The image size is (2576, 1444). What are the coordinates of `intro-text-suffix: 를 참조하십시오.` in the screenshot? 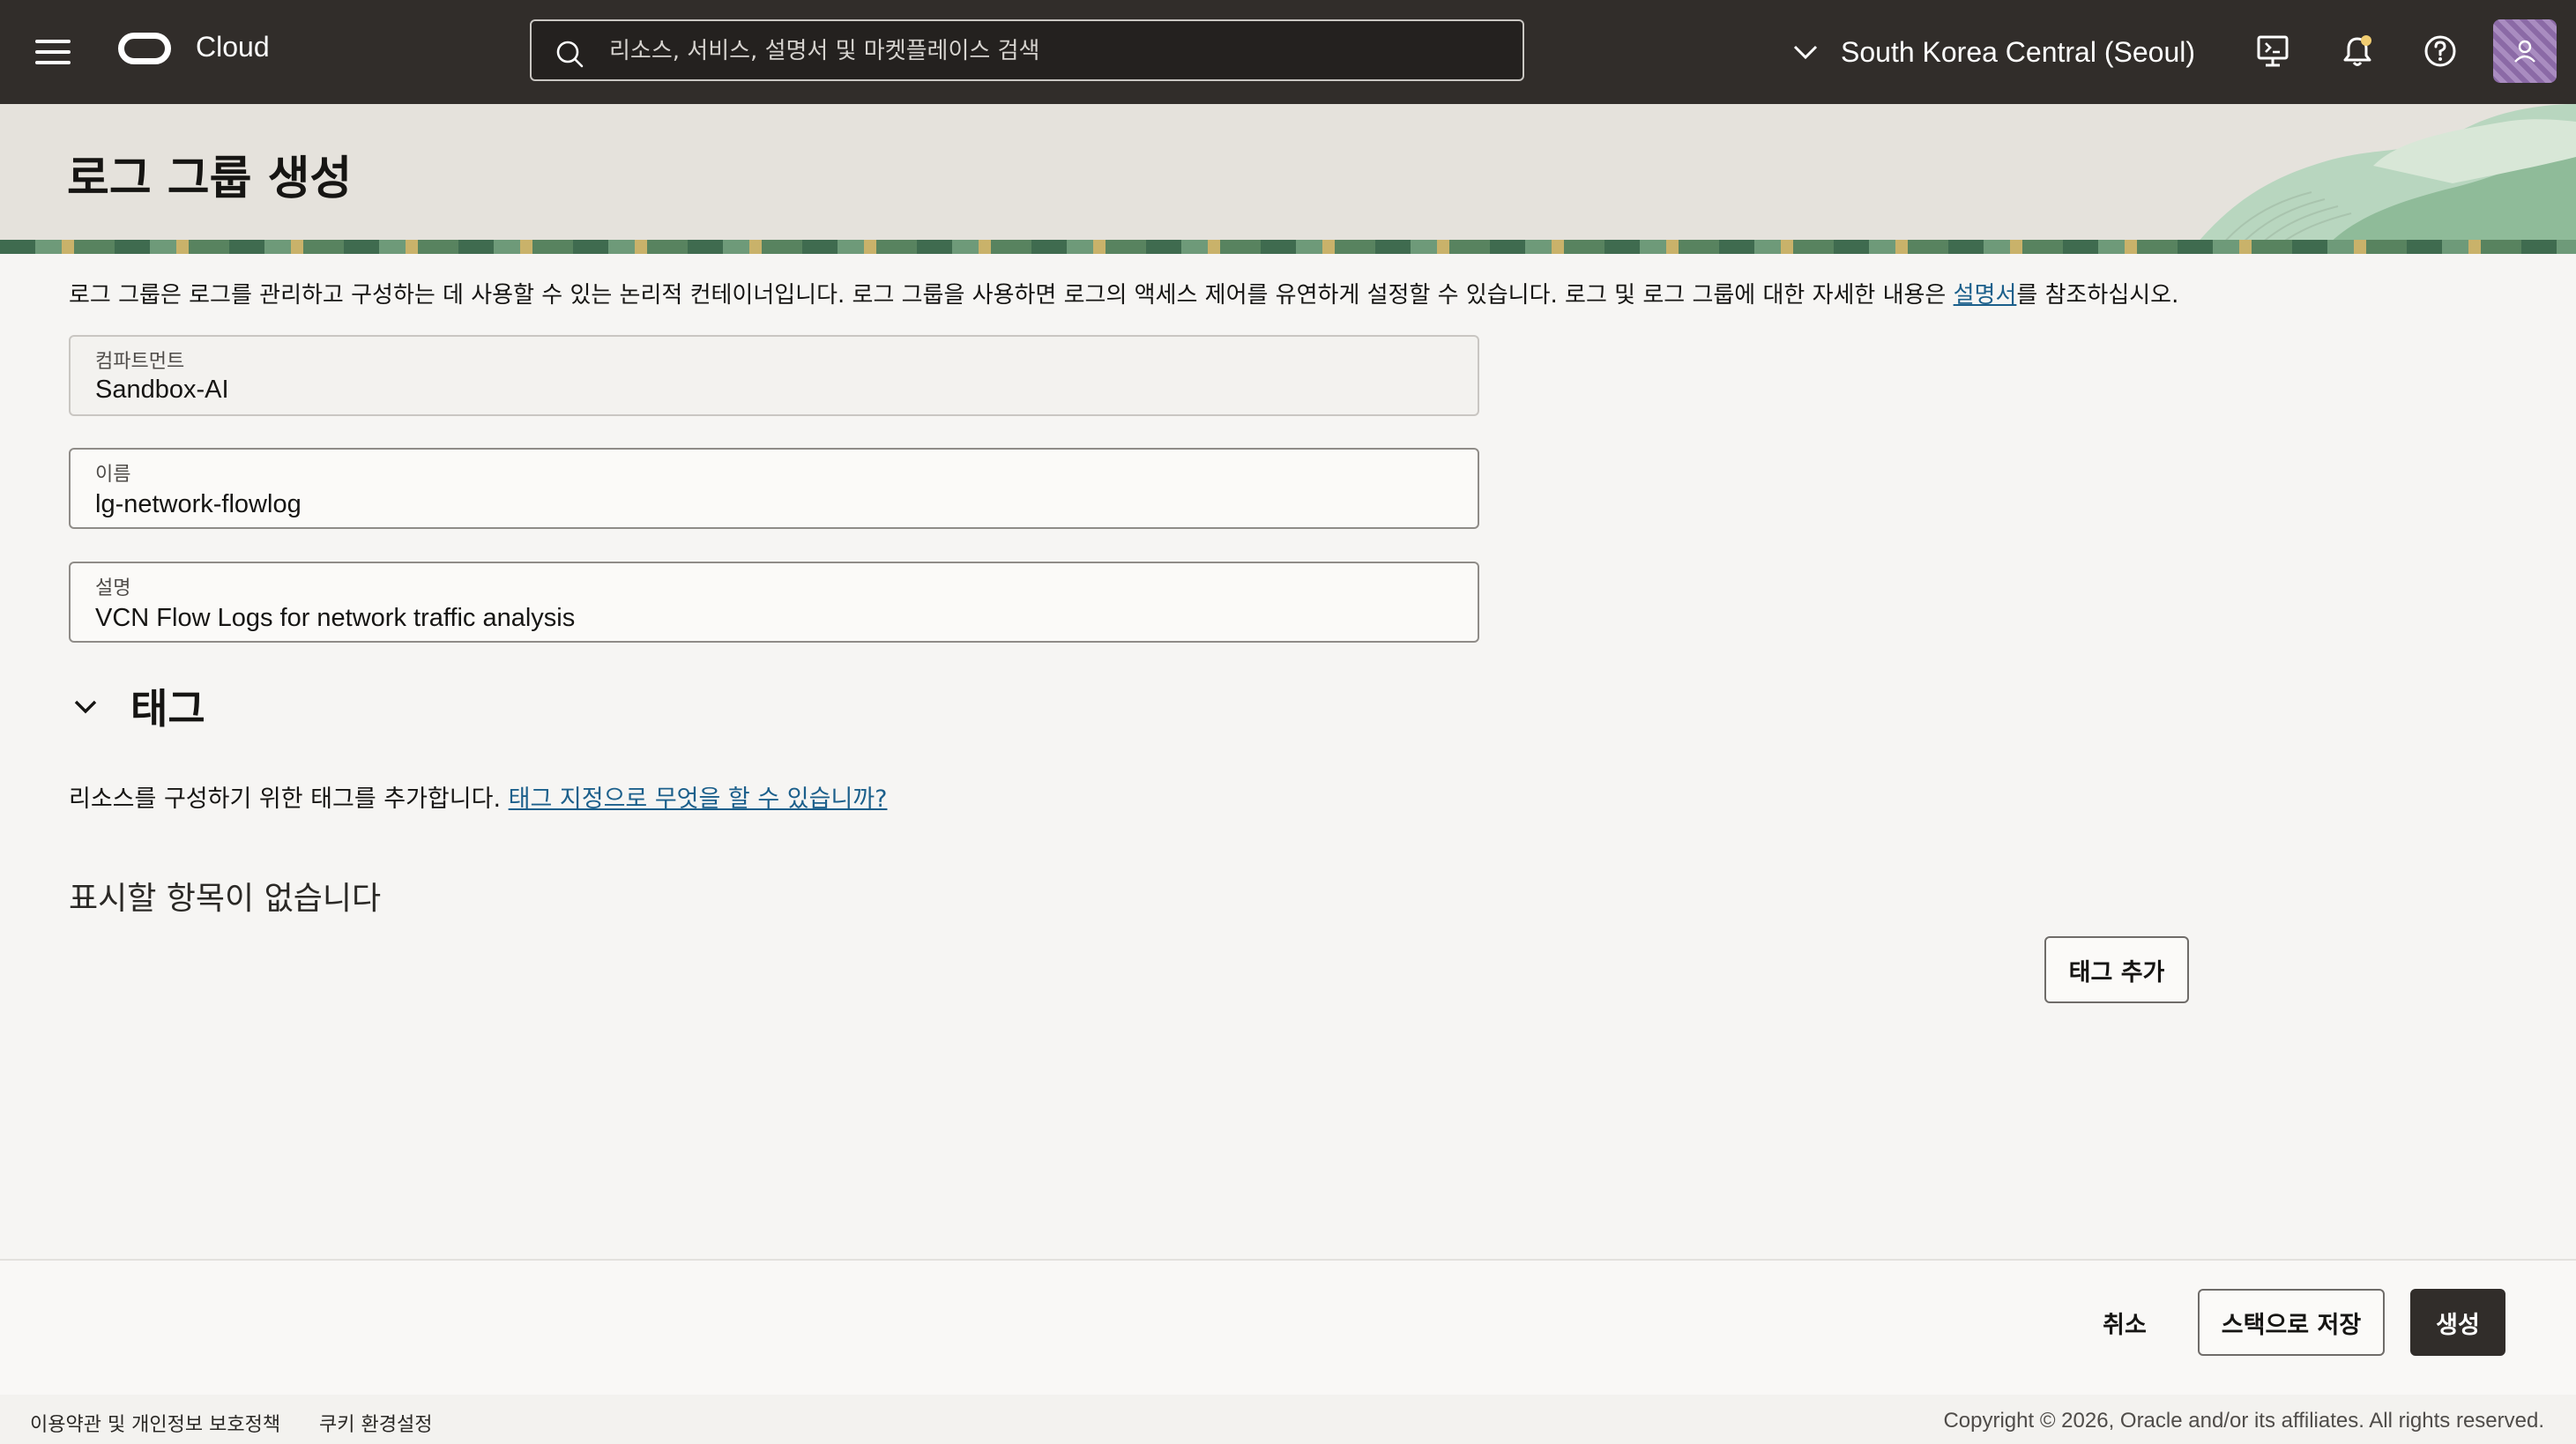 It's located at (2097, 295).